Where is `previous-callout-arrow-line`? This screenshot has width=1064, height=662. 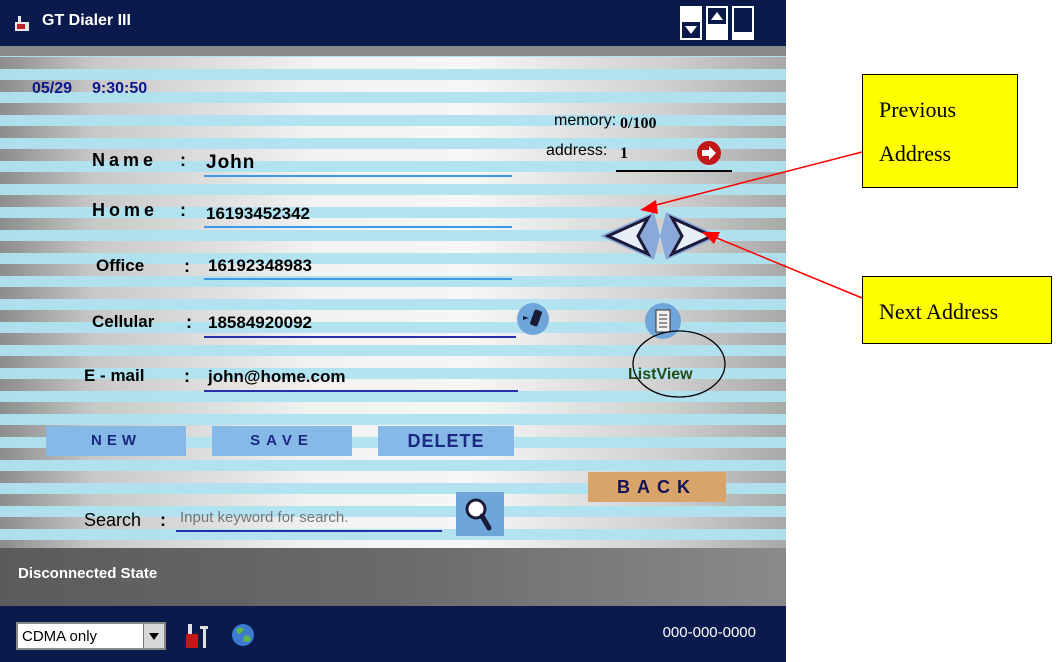
previous-callout-arrow-line is located at coordinates (757, 179).